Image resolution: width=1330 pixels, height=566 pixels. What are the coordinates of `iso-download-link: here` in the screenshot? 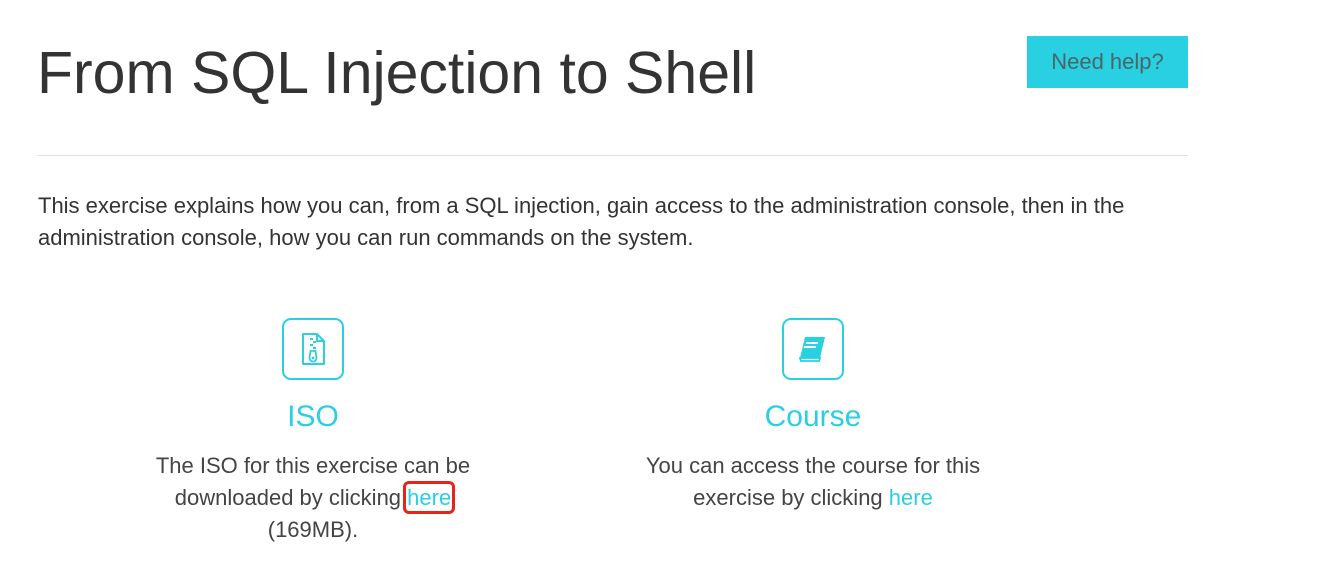 It's located at (429, 497).